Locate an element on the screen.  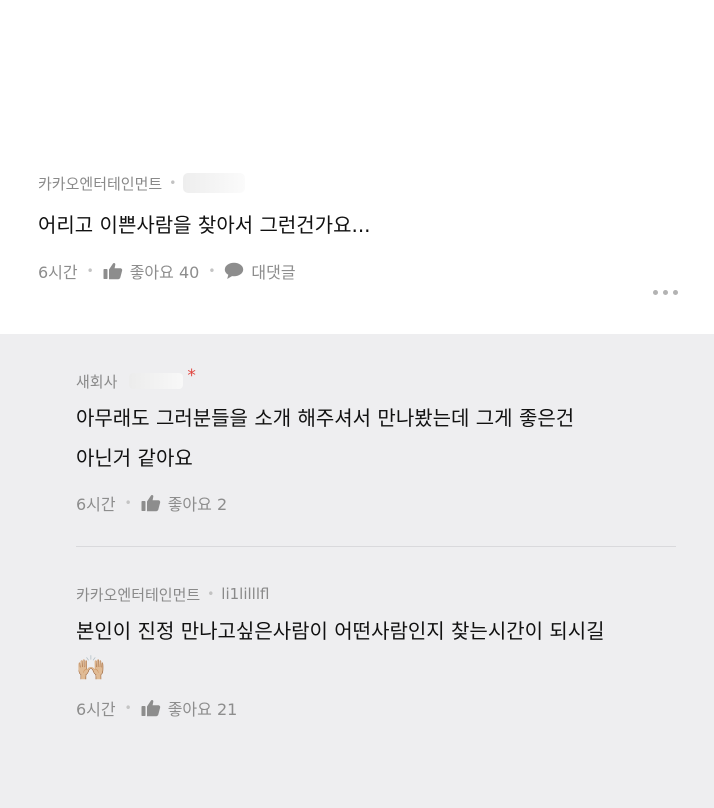
more-options-icon is located at coordinates (665, 292).